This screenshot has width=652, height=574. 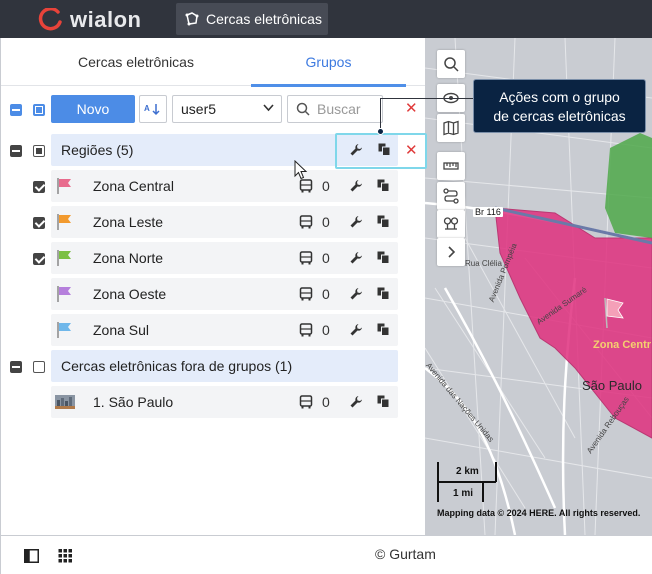 I want to click on app-tab-label: Cercas eletrônicas, so click(x=264, y=19).